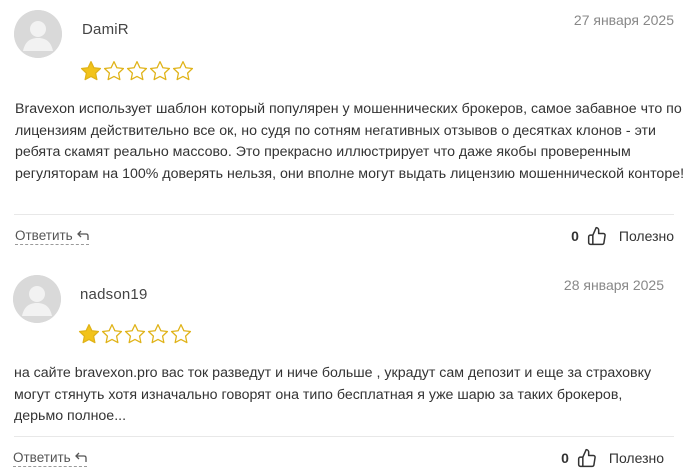 Image resolution: width=700 pixels, height=474 pixels. I want to click on reply-label: Ответить, so click(42, 457).